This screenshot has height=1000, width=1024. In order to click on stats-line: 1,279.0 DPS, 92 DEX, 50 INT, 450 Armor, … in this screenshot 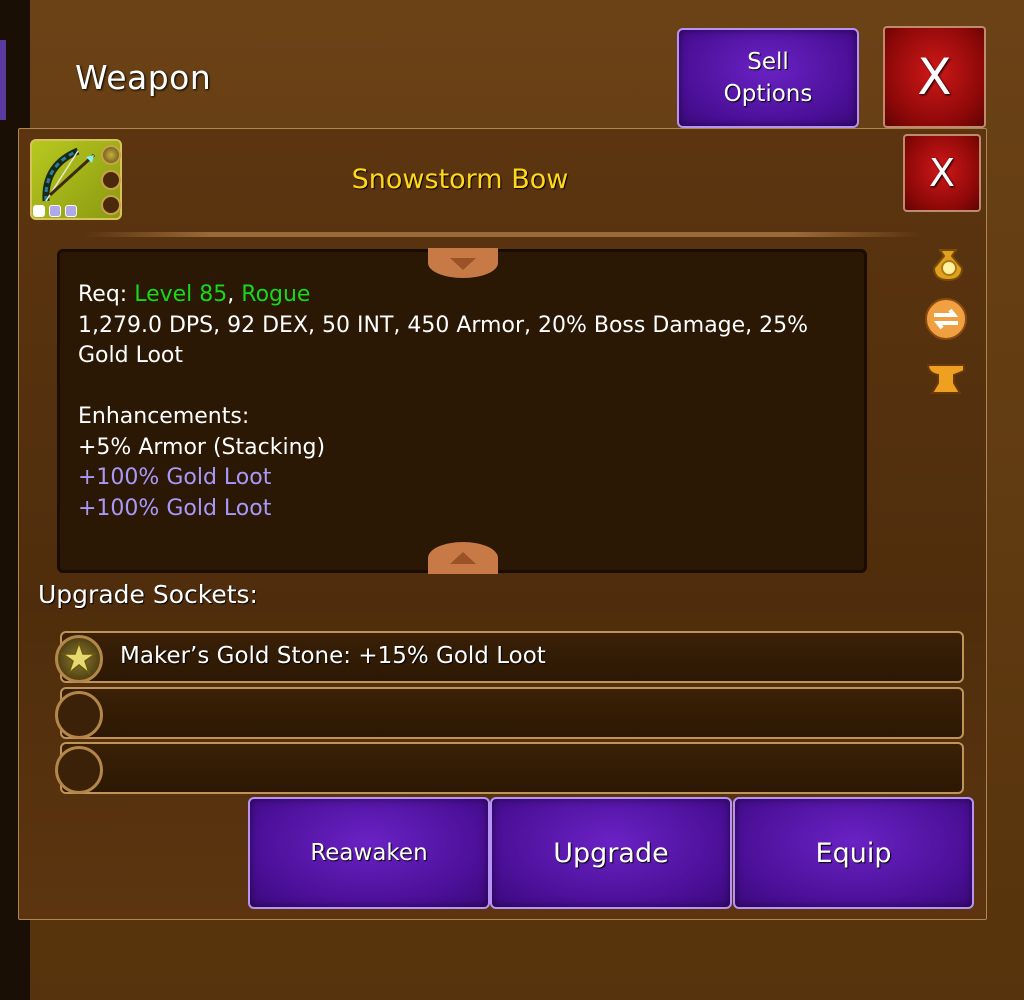, I will do `click(443, 340)`.